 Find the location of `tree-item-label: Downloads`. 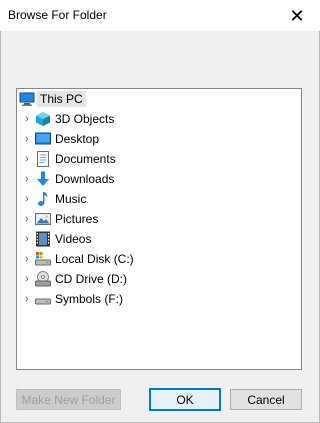

tree-item-label: Downloads is located at coordinates (85, 179).